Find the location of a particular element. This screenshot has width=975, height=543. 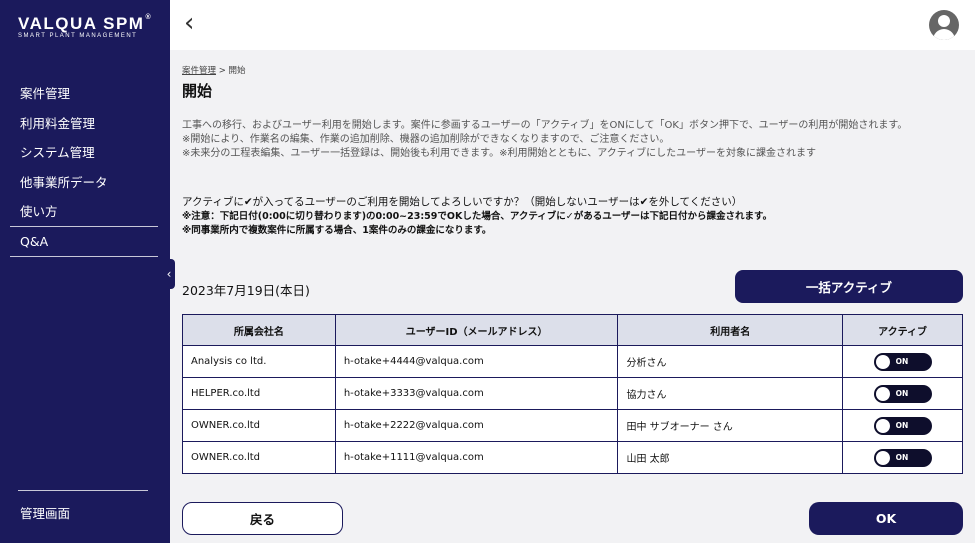

cell-user-name: 分析さん is located at coordinates (730, 361).